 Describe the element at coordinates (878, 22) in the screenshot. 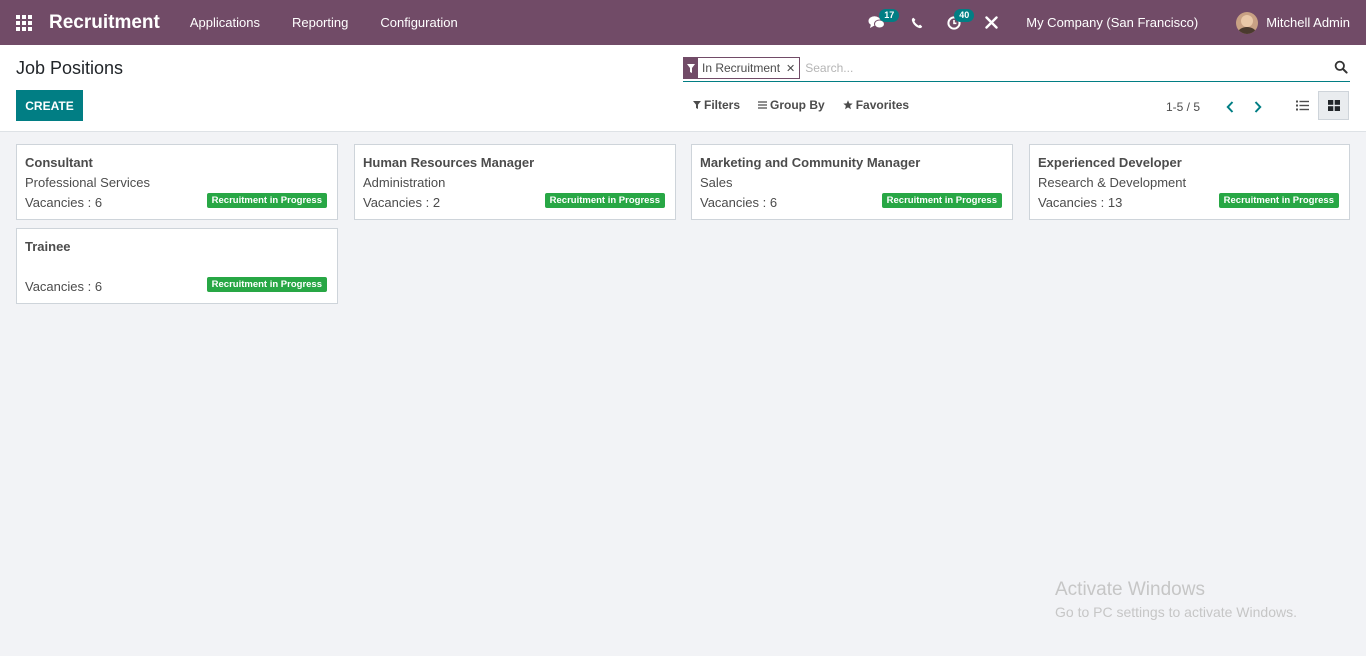

I see `messages-button: 17` at that location.